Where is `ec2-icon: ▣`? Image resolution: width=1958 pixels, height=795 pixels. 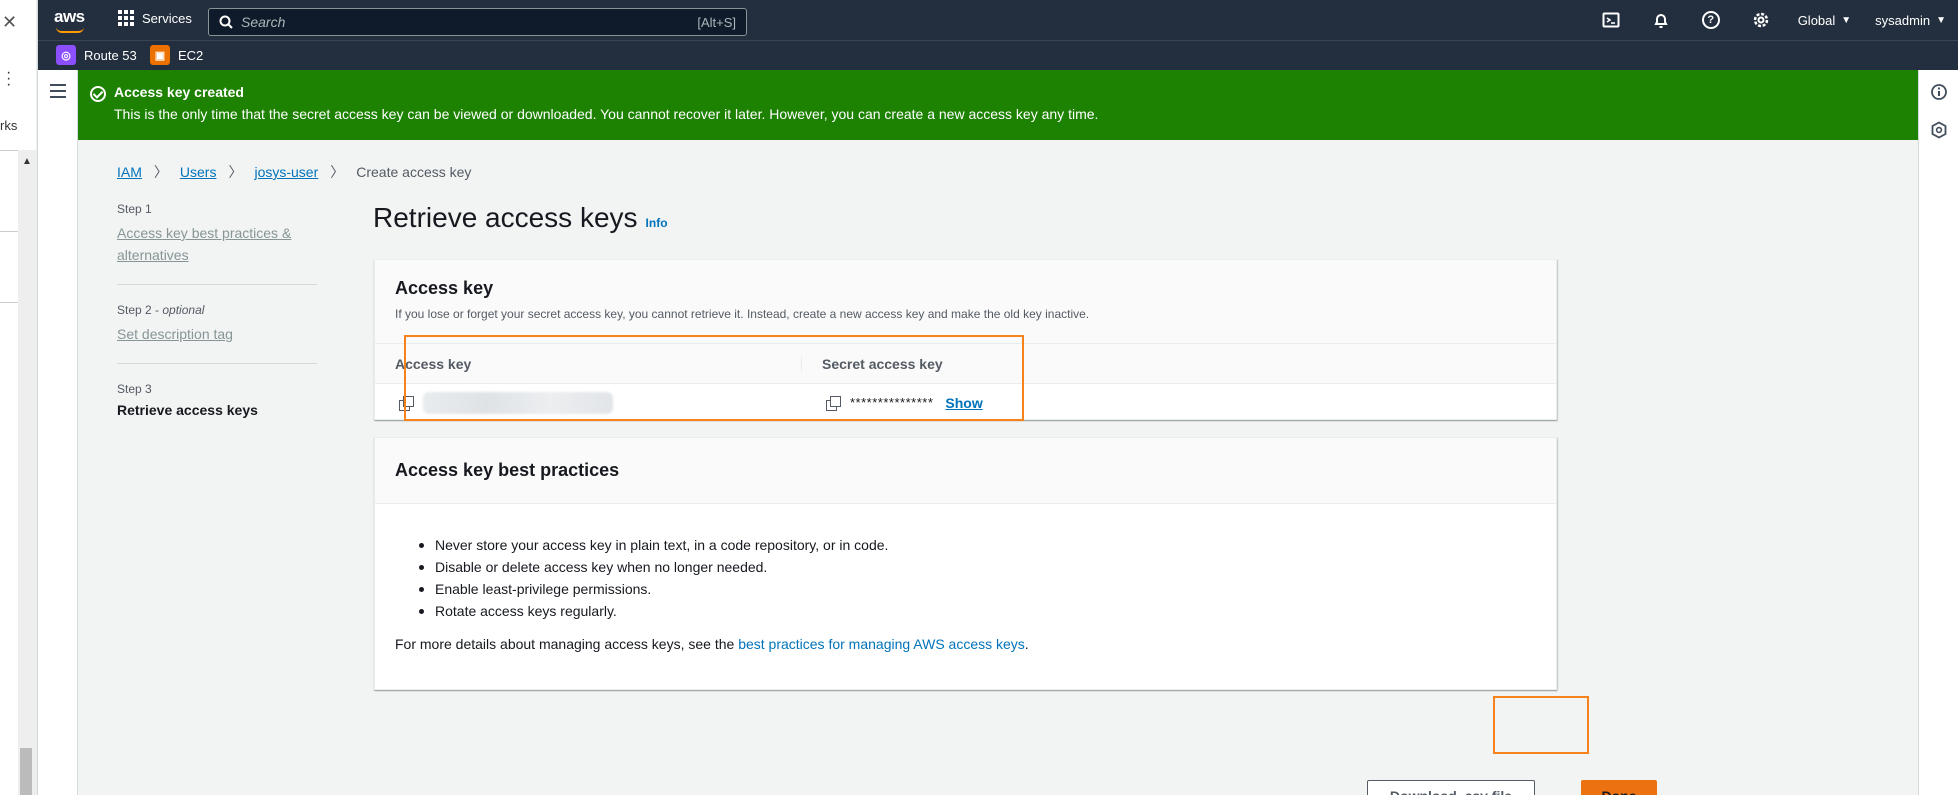 ec2-icon: ▣ is located at coordinates (160, 55).